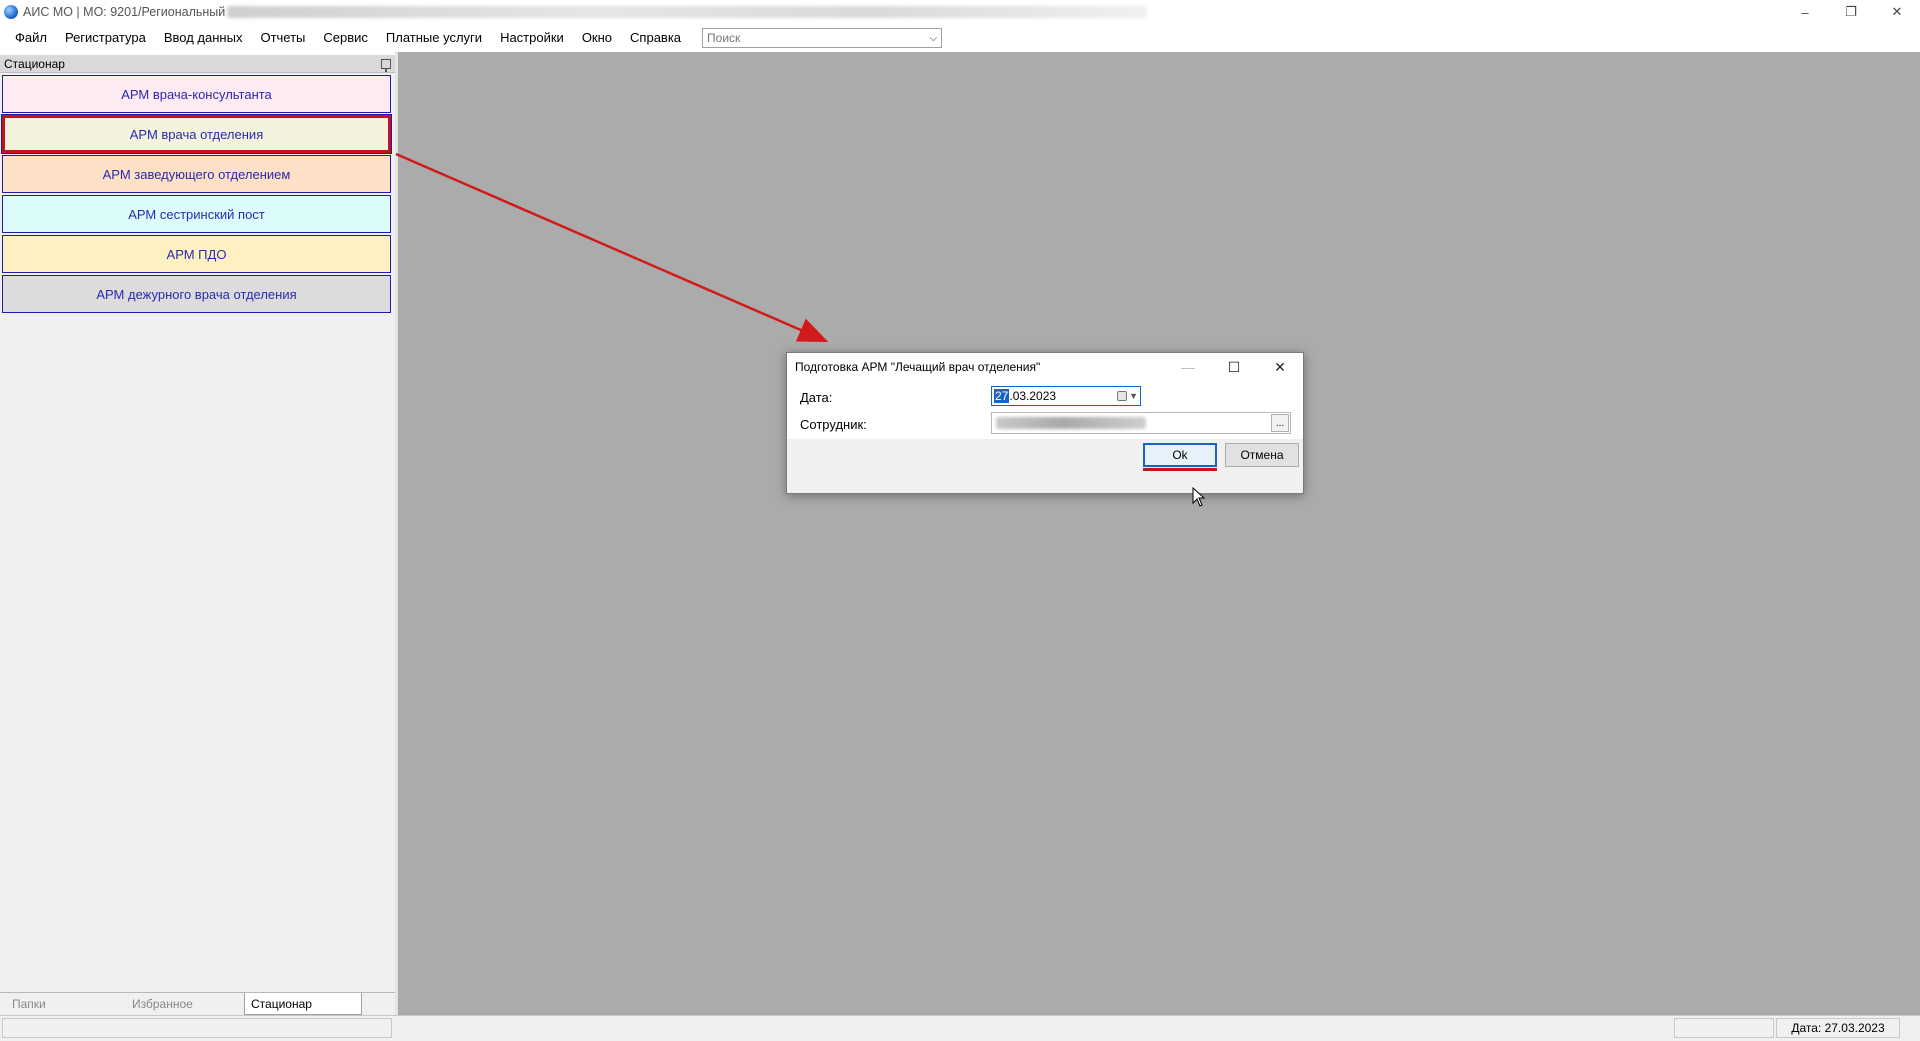 The height and width of the screenshot is (1041, 1920). What do you see at coordinates (1724, 1028) in the screenshot?
I see `status-segment-mid` at bounding box center [1724, 1028].